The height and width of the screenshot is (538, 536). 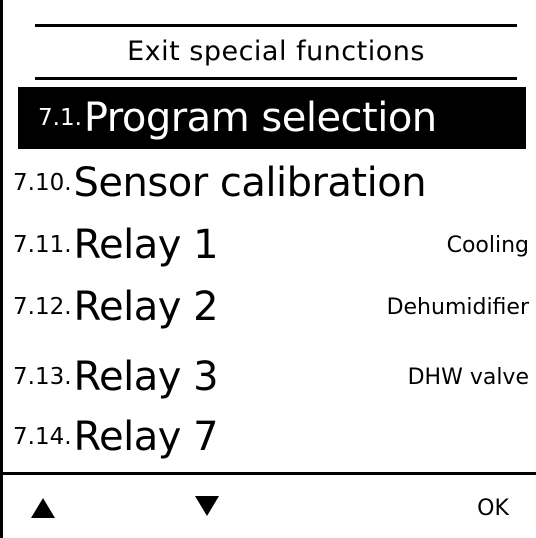 I want to click on footer-rule, so click(x=268, y=473).